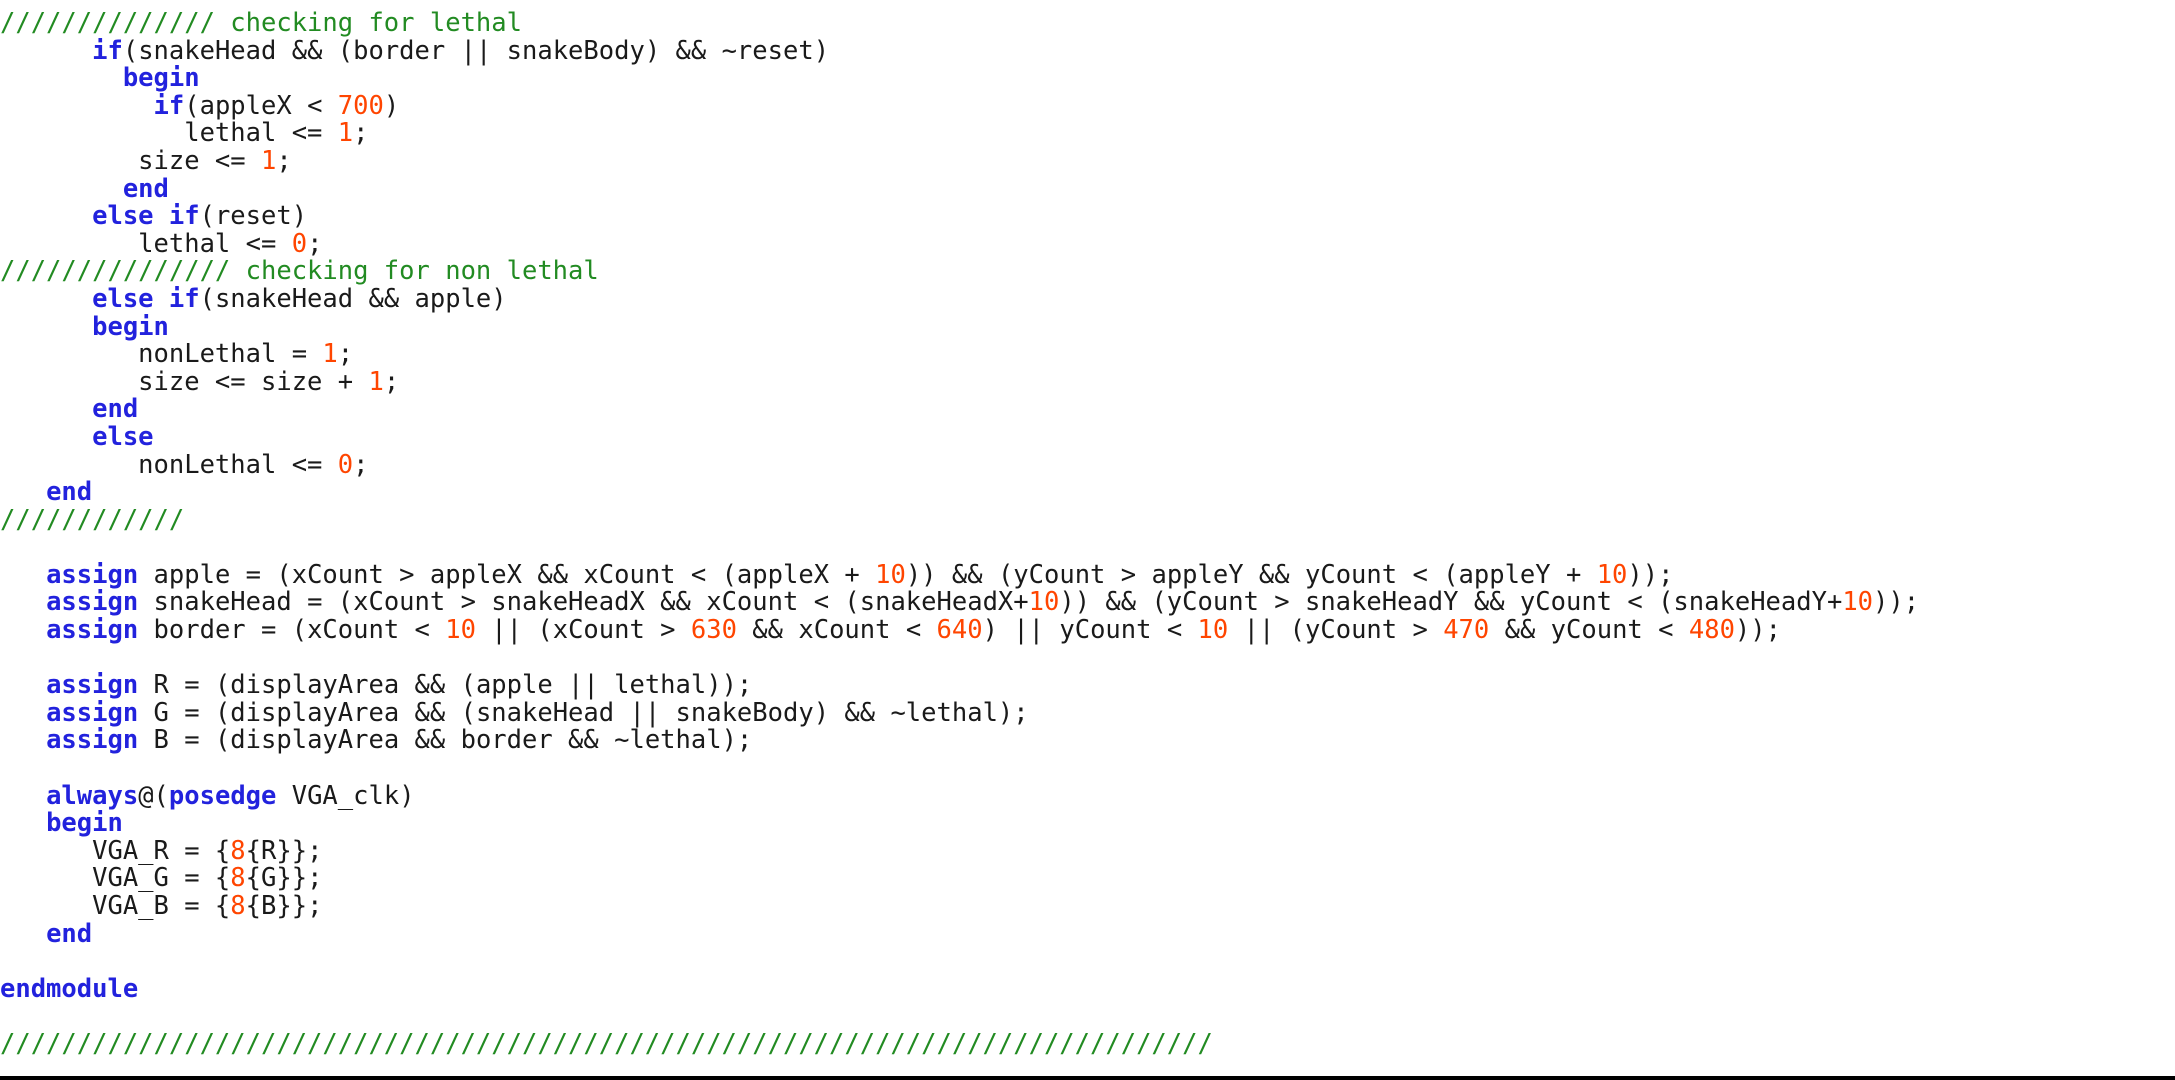 This screenshot has height=1080, width=2175. Describe the element at coordinates (1087, 795) in the screenshot. I see `code-line: always@(posedge VGA_clk)` at that location.